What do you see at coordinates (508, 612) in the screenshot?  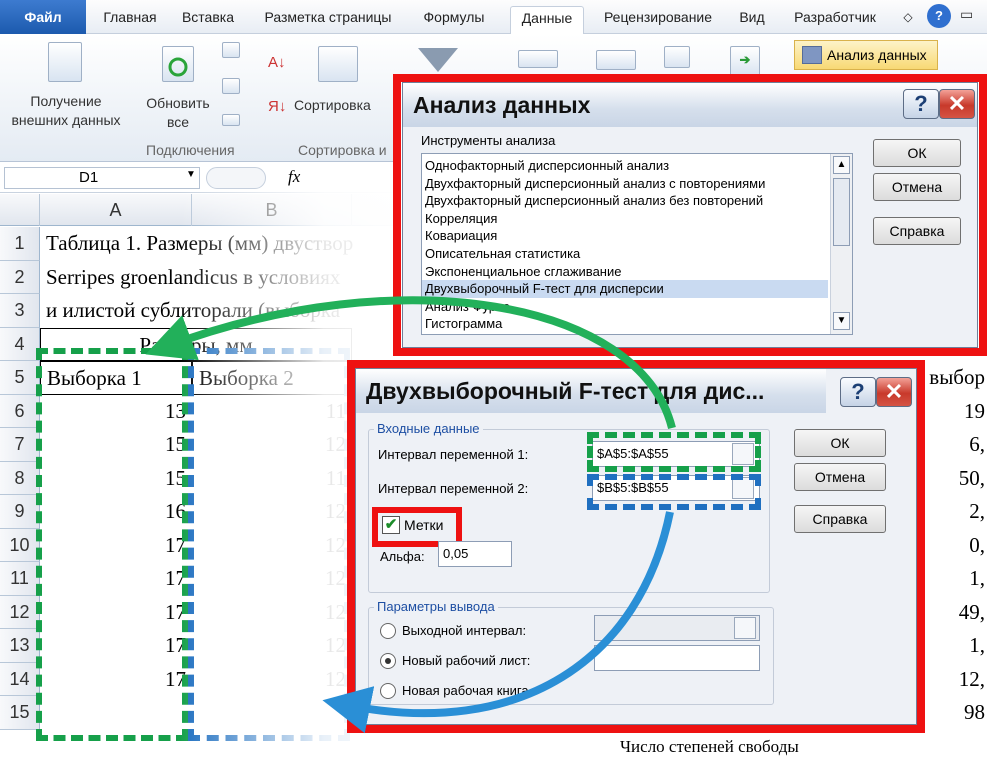 I see `blue-arrow` at bounding box center [508, 612].